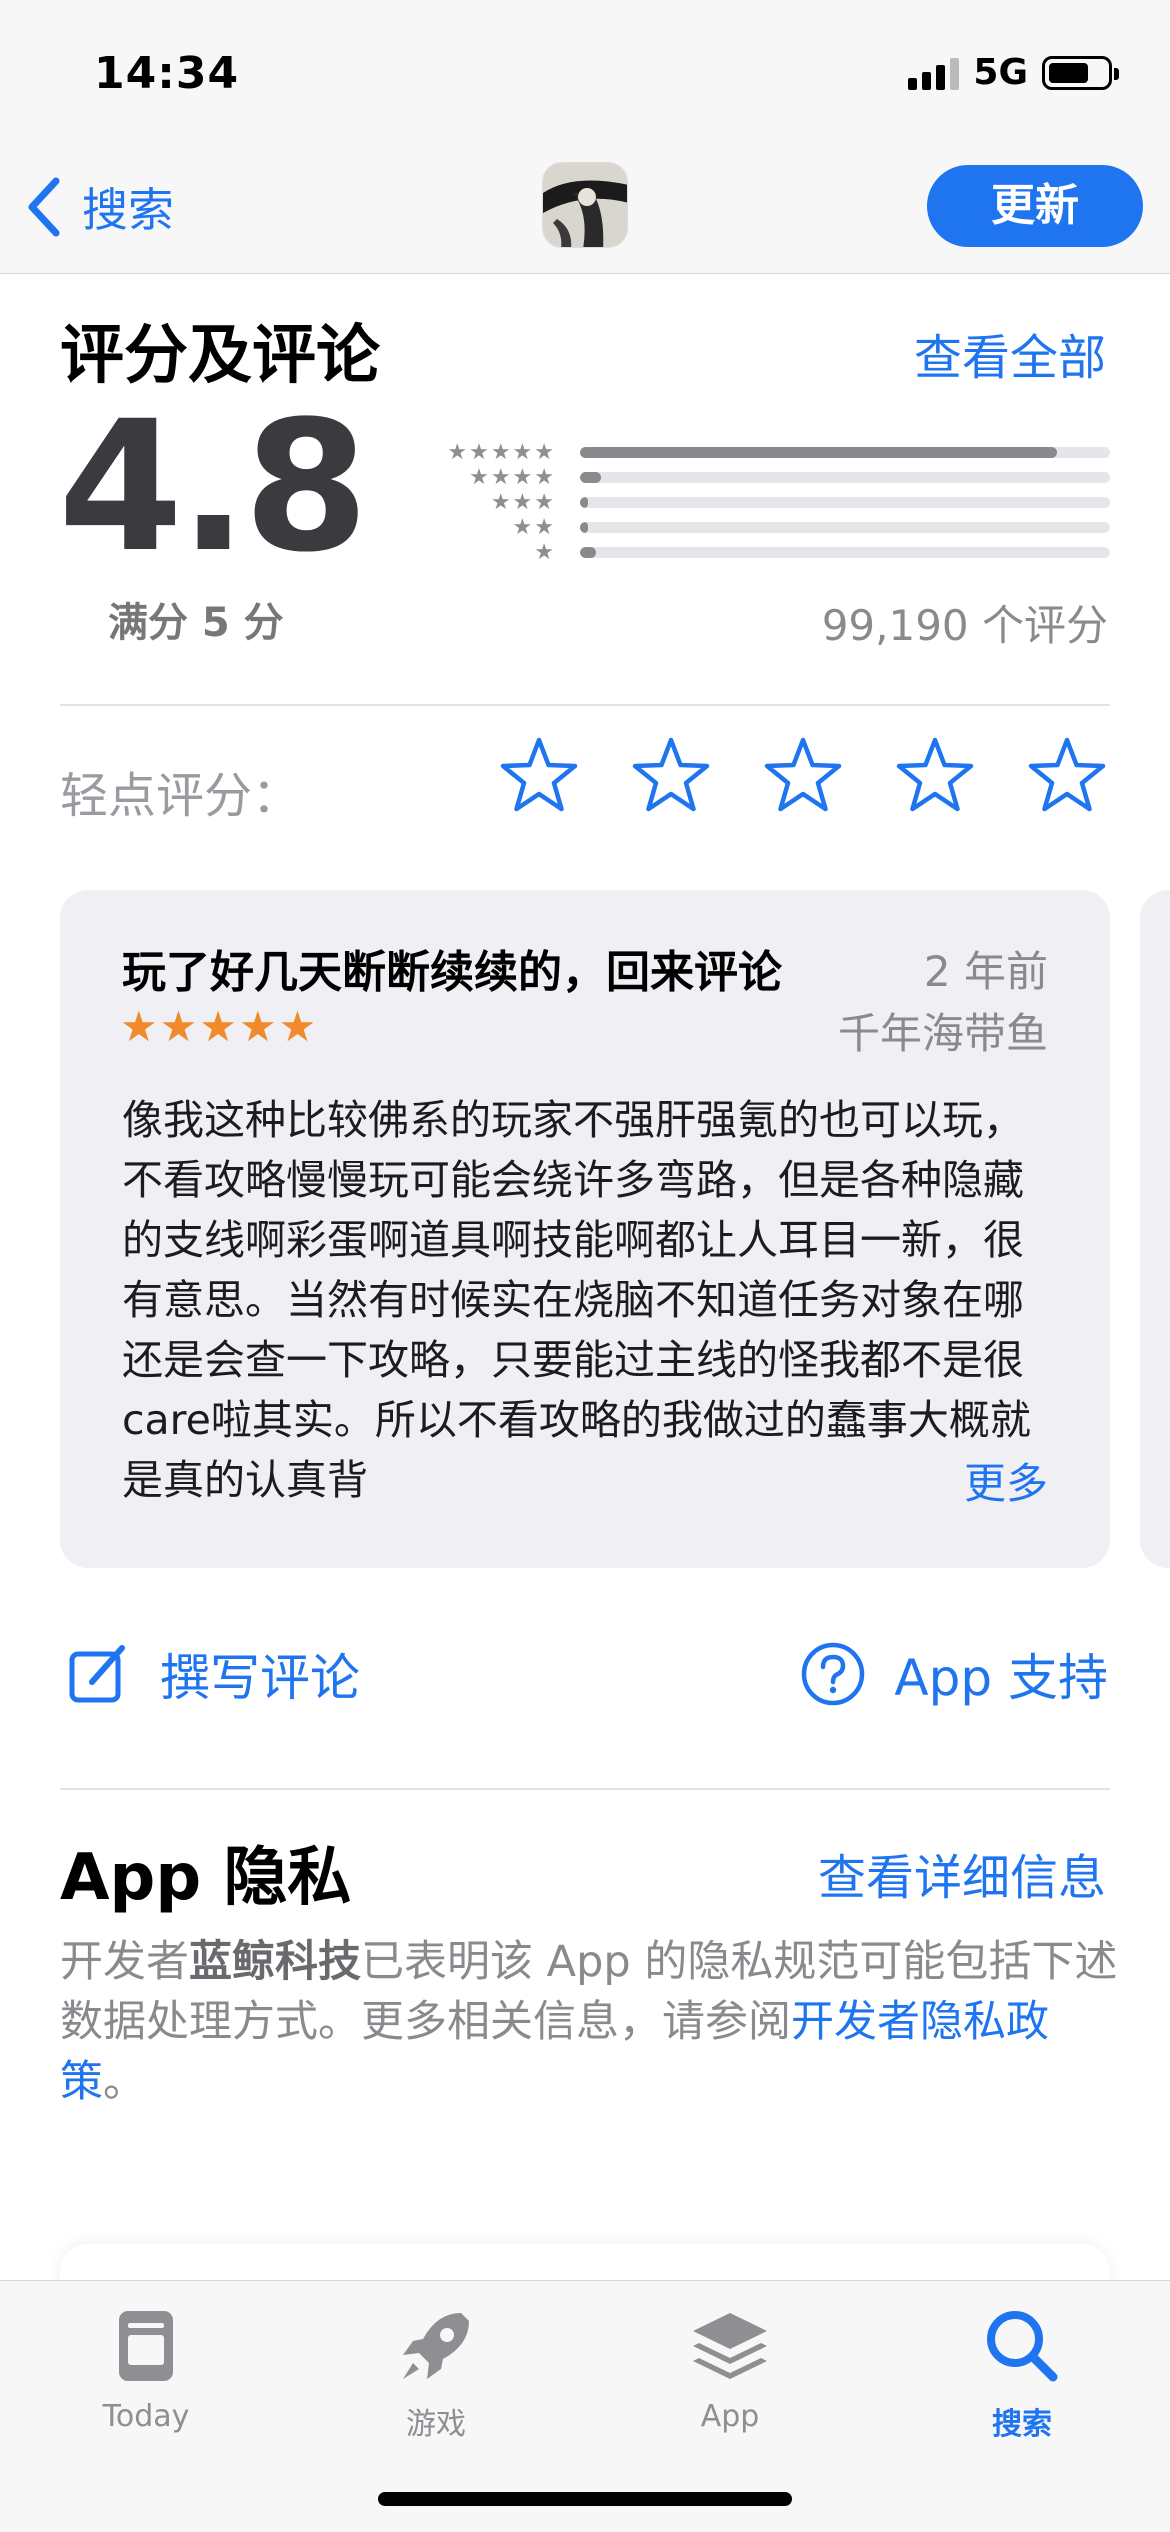 This screenshot has height=2532, width=1170. I want to click on back-label: 搜索, so click(128, 210).